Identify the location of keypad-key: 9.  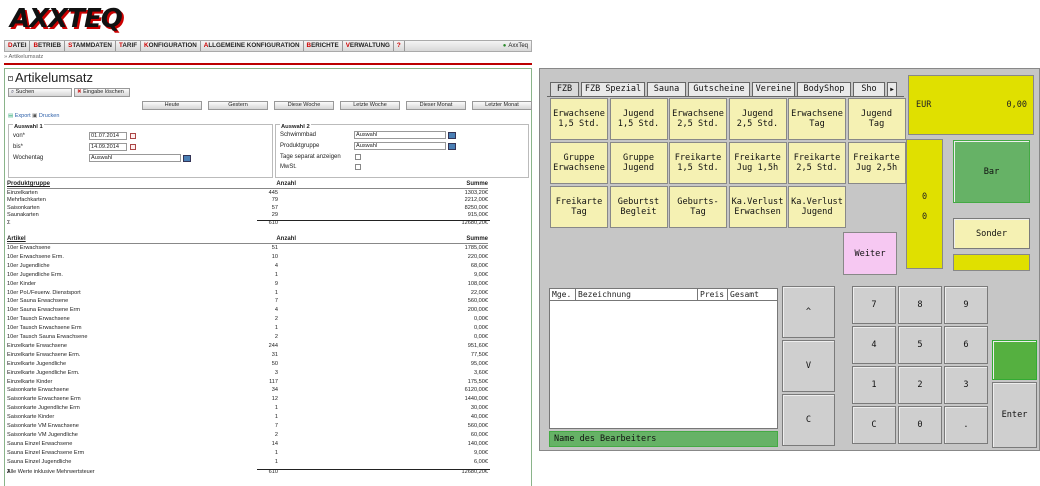
(966, 305).